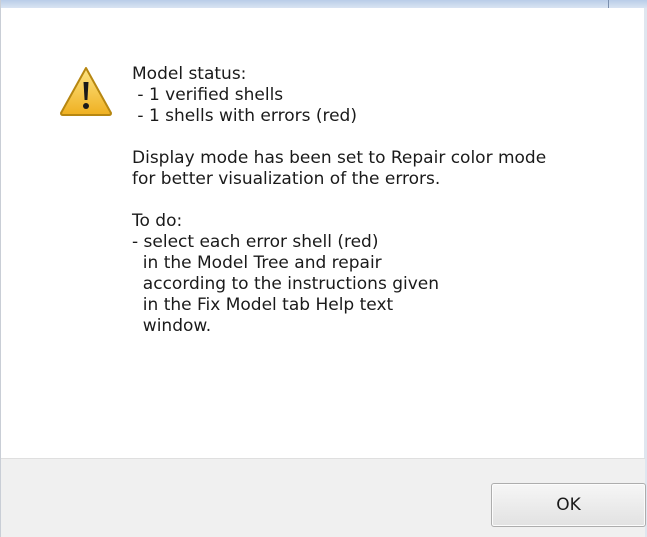 The width and height of the screenshot is (647, 537). Describe the element at coordinates (208, 95) in the screenshot. I see `message-line: - 1 verified shells` at that location.